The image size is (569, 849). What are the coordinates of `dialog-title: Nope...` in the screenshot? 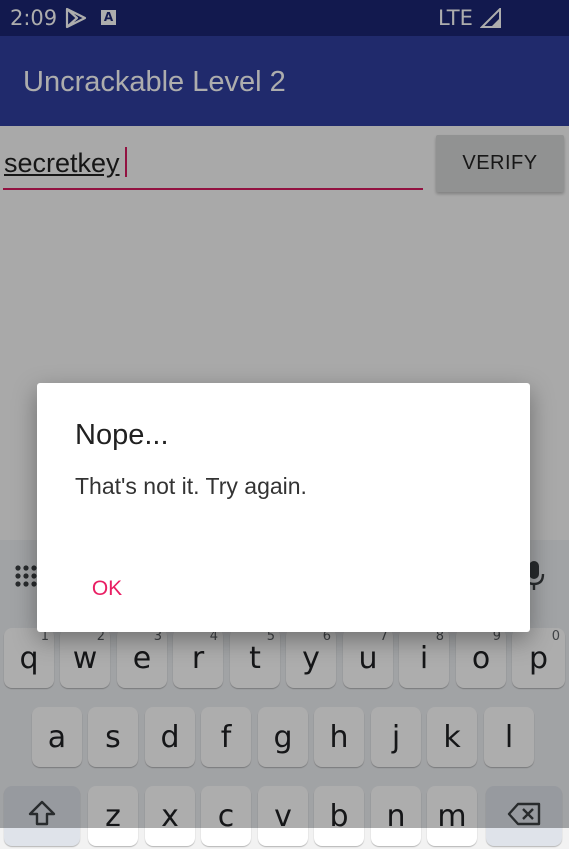 It's located at (122, 435).